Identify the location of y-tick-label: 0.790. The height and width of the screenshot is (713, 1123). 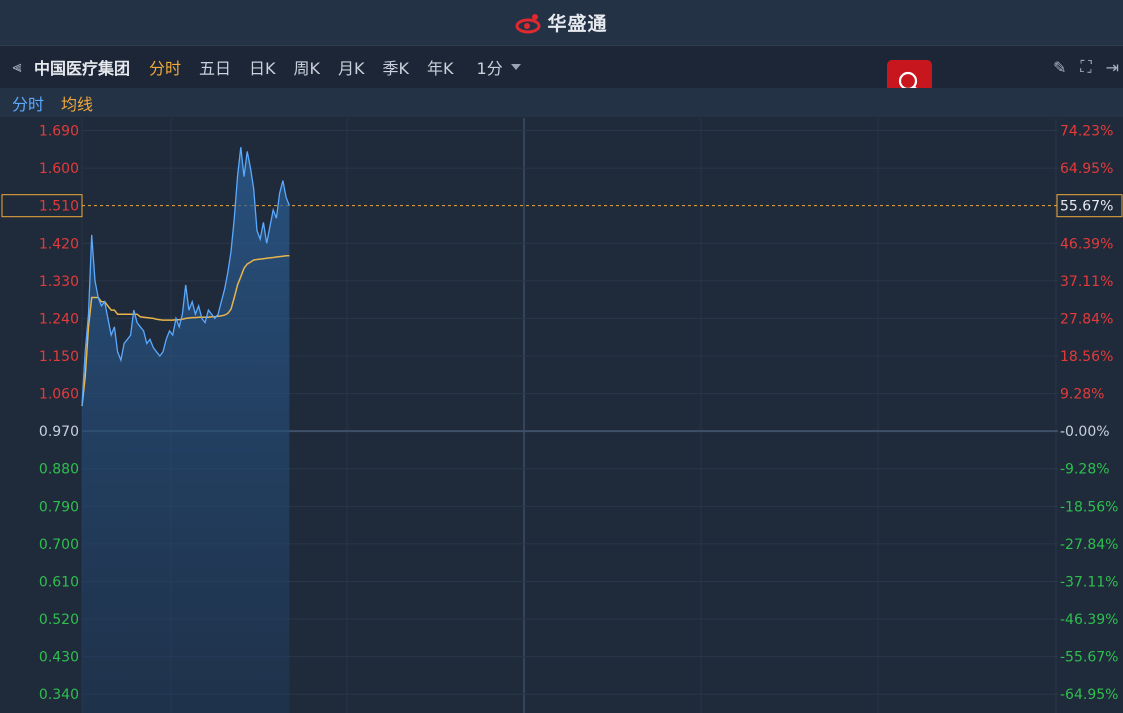
(59, 507).